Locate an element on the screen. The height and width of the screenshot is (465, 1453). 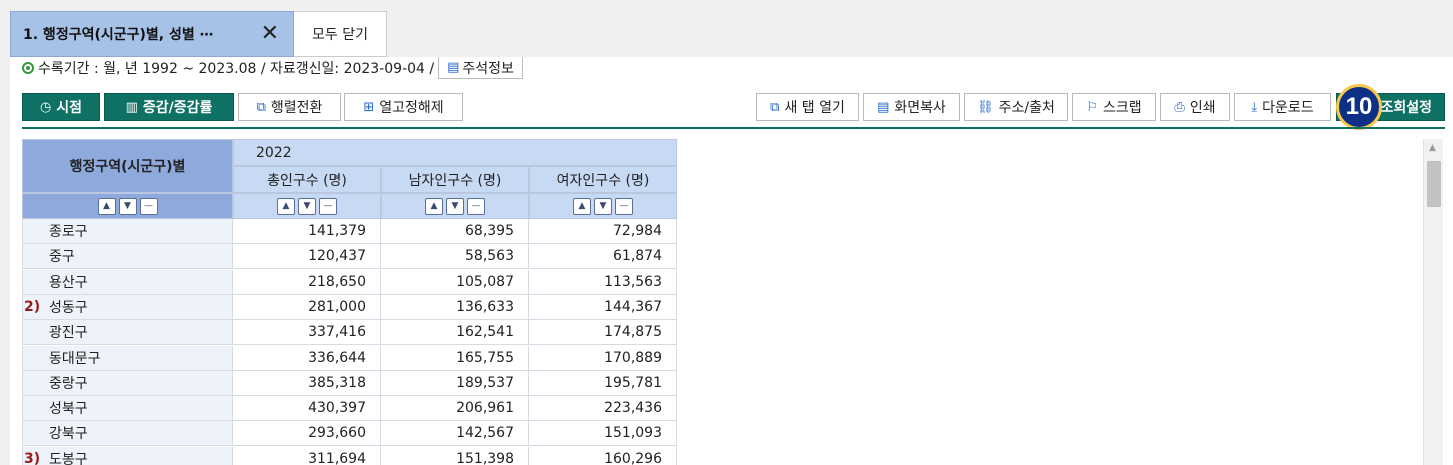
pivot-label: 행렬전환 is located at coordinates (296, 108).